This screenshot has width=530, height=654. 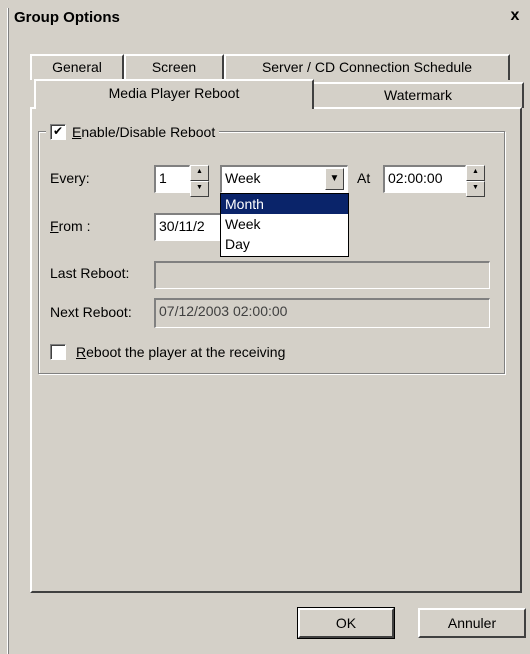 I want to click on cancel-button: Annuler, so click(x=472, y=623).